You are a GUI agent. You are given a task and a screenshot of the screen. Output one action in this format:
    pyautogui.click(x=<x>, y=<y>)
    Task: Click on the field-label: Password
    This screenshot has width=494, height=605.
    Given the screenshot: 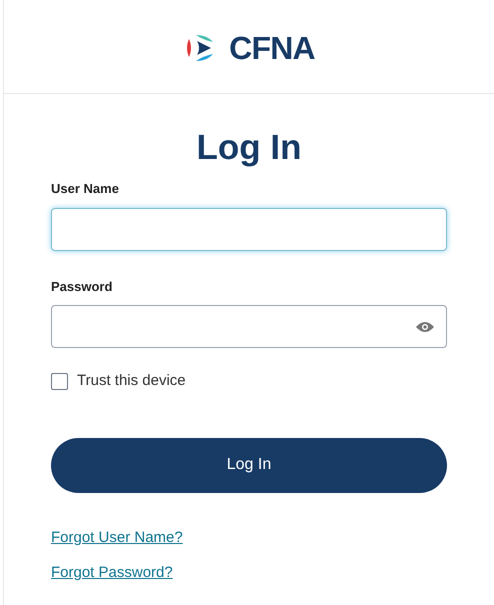 What is the action you would take?
    pyautogui.click(x=82, y=287)
    